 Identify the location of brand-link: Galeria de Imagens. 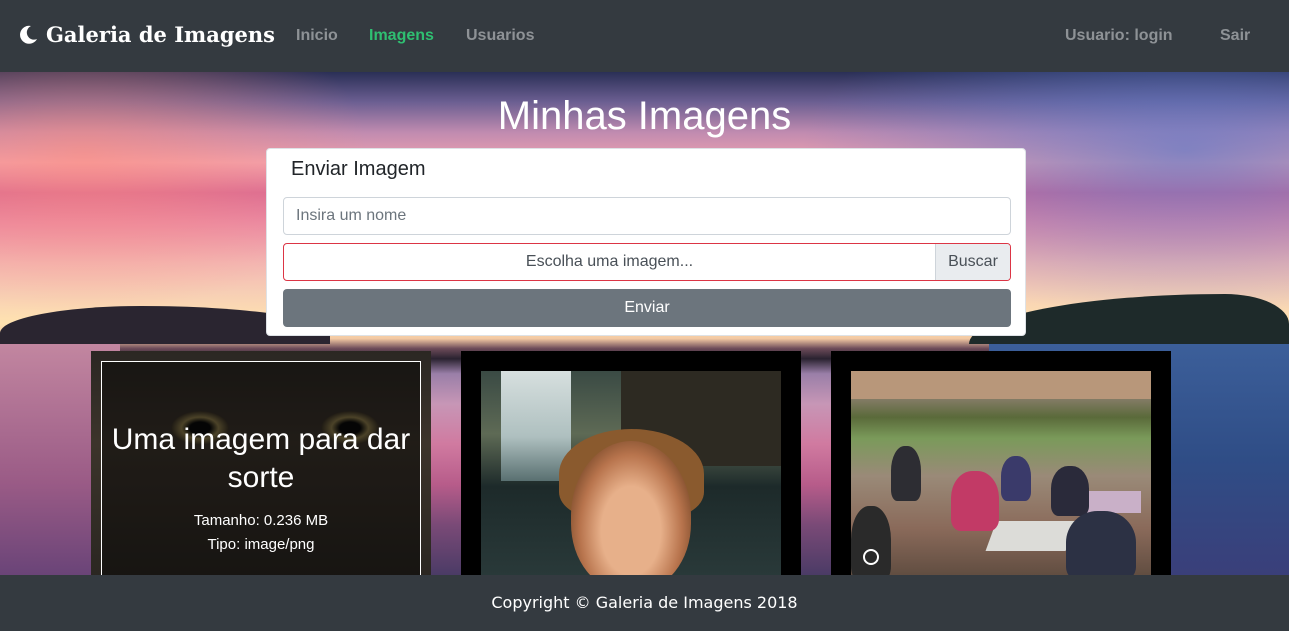
(145, 34).